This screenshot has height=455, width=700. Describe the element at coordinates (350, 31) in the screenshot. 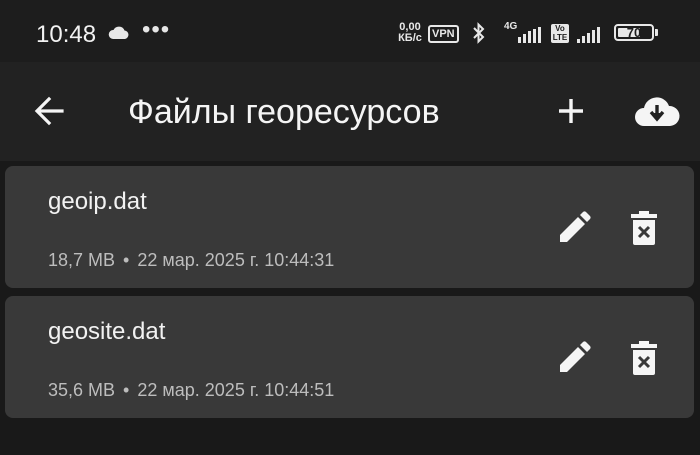

I see `status-bar: 10:48 ••• 0,00 КБ/с VPN 4G Vo LTE 70` at that location.